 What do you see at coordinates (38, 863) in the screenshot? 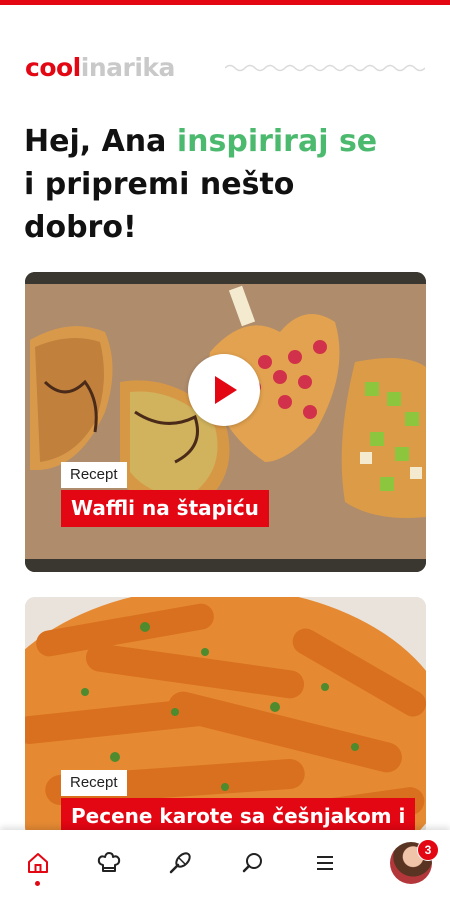
I see `home-icon` at bounding box center [38, 863].